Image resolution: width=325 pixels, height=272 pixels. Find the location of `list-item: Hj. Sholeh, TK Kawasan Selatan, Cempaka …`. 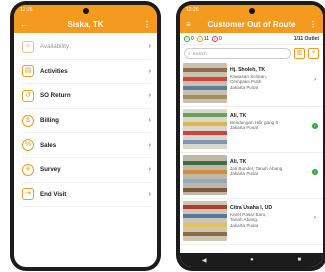

list-item: Hj. Sholeh, TK Kawasan Selatan, Cempaka … is located at coordinates (251, 84).